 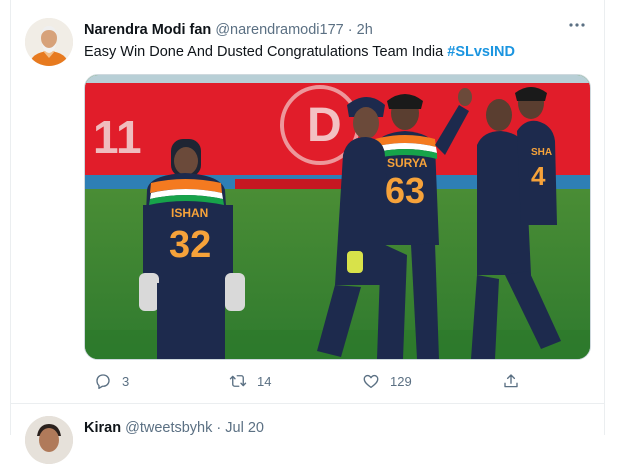 What do you see at coordinates (190, 245) in the screenshot?
I see `ishan-number: 32` at bounding box center [190, 245].